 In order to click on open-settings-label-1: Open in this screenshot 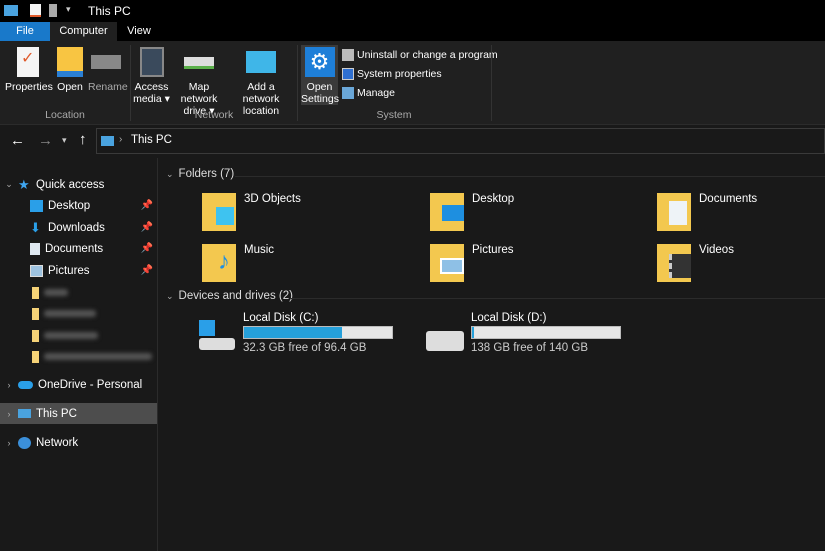, I will do `click(319, 87)`.